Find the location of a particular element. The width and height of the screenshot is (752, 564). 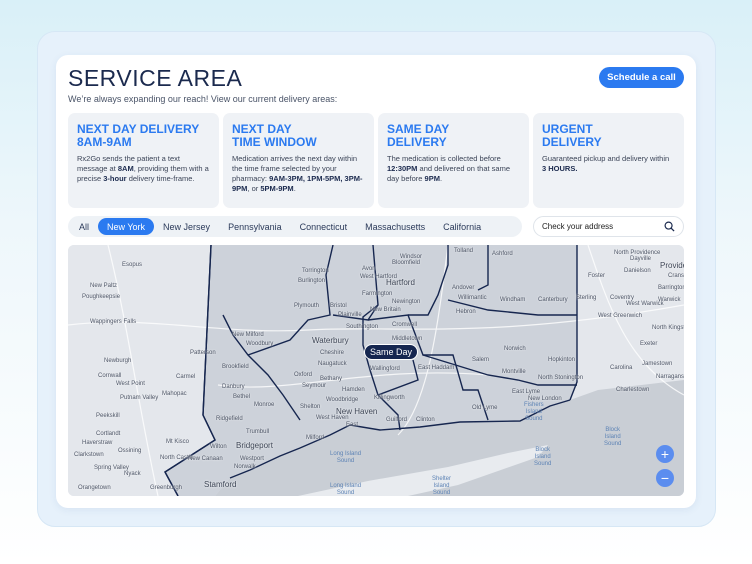

map-place-label: Wilton is located at coordinates (218, 447).